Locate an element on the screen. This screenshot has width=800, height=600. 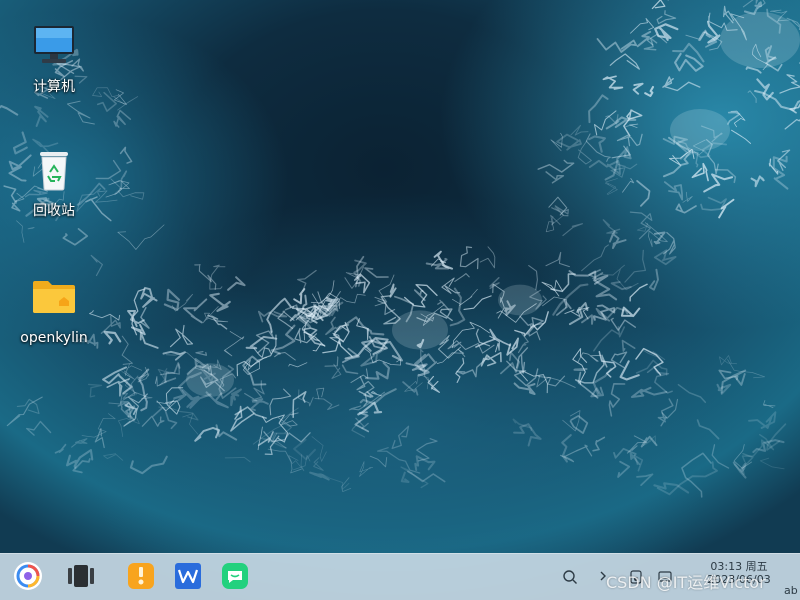
multitask-view-button is located at coordinates (81, 576).